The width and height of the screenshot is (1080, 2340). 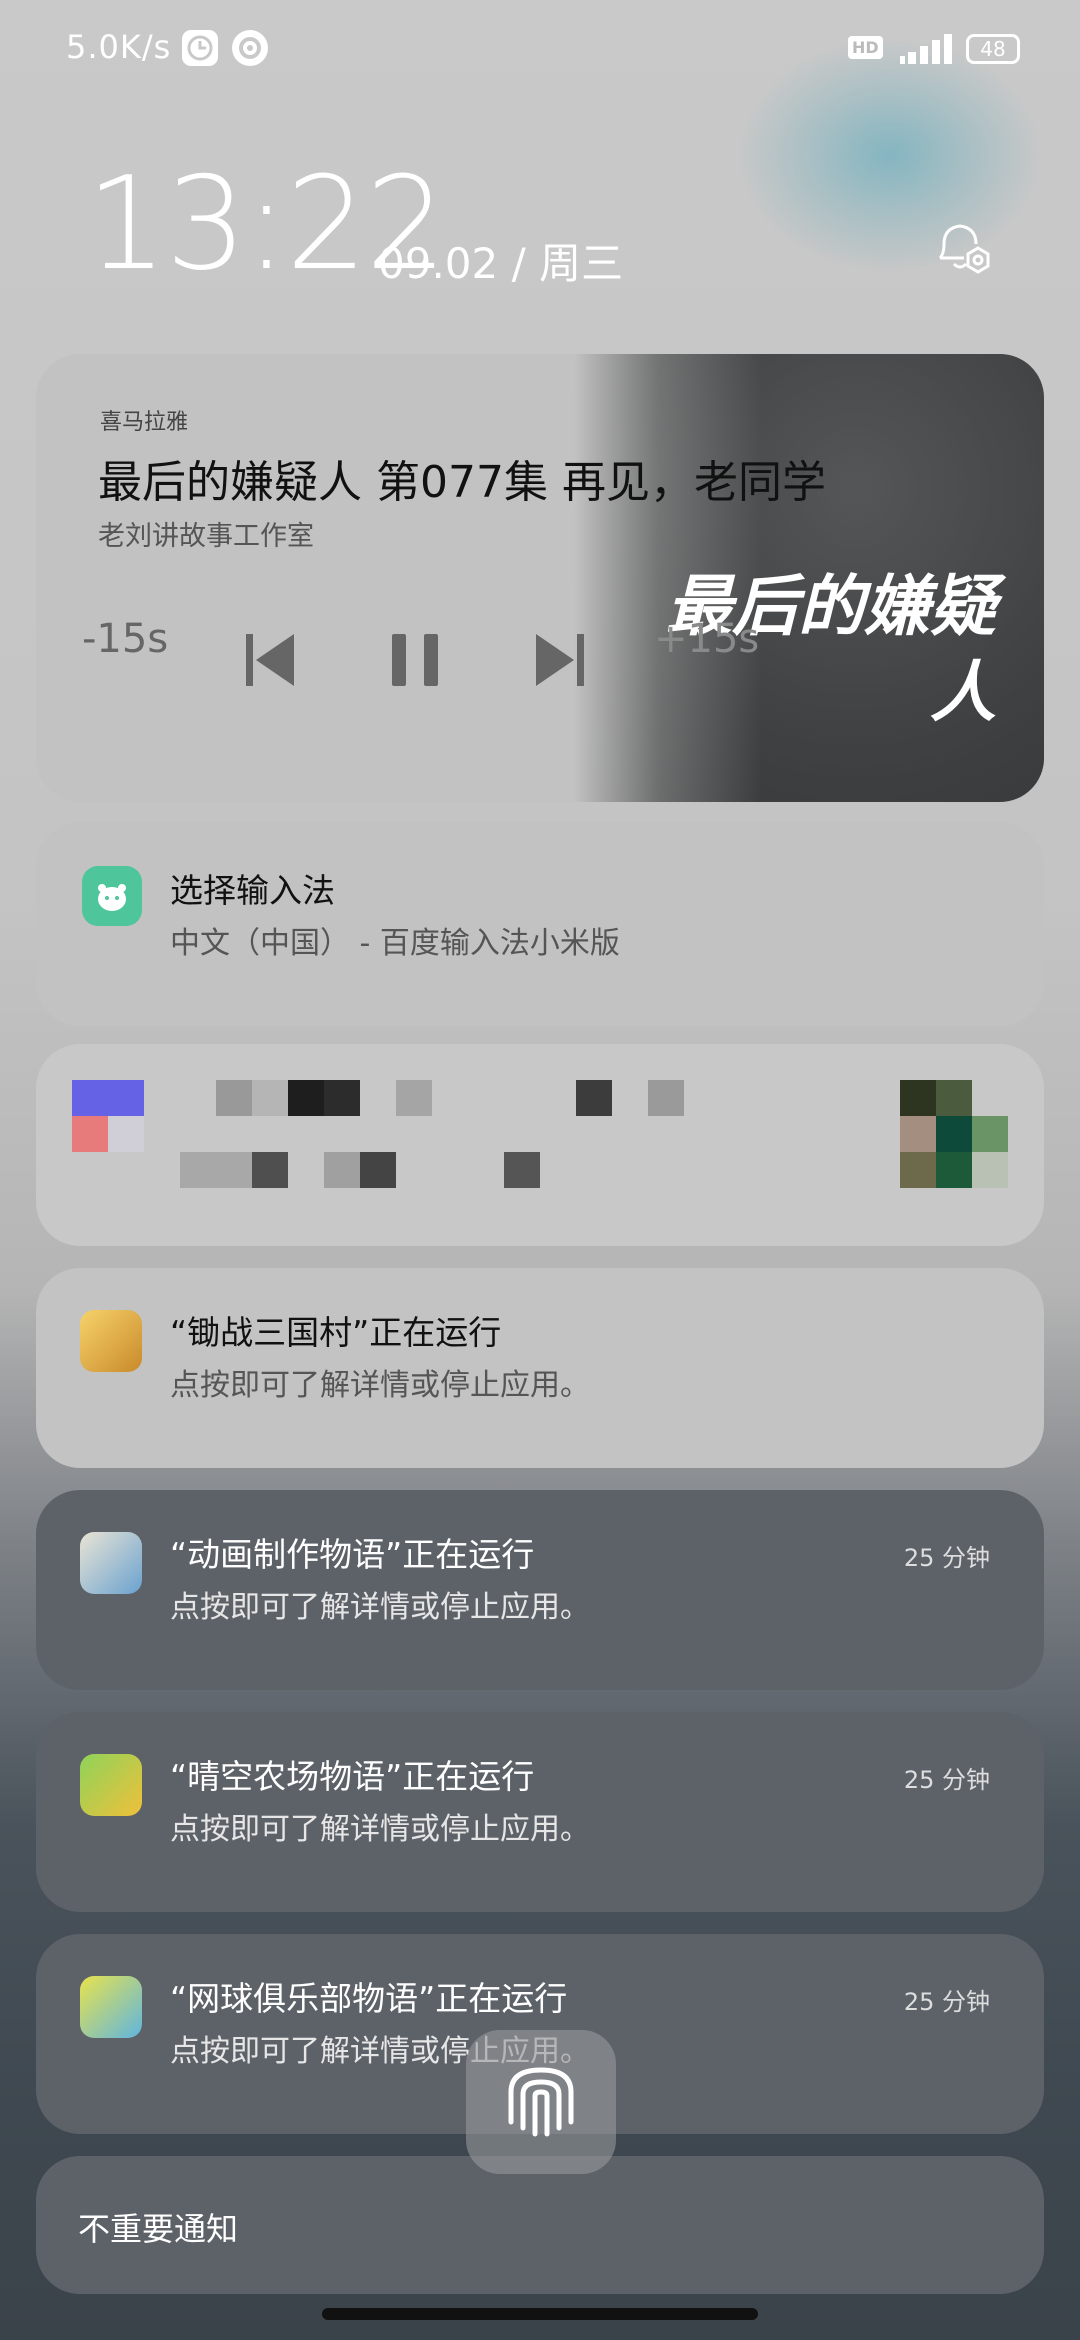 I want to click on running-app-notification: “动画制作物语”正在运行 点按即可了解详情或停止应用。 25 分钟, so click(x=540, y=1590).